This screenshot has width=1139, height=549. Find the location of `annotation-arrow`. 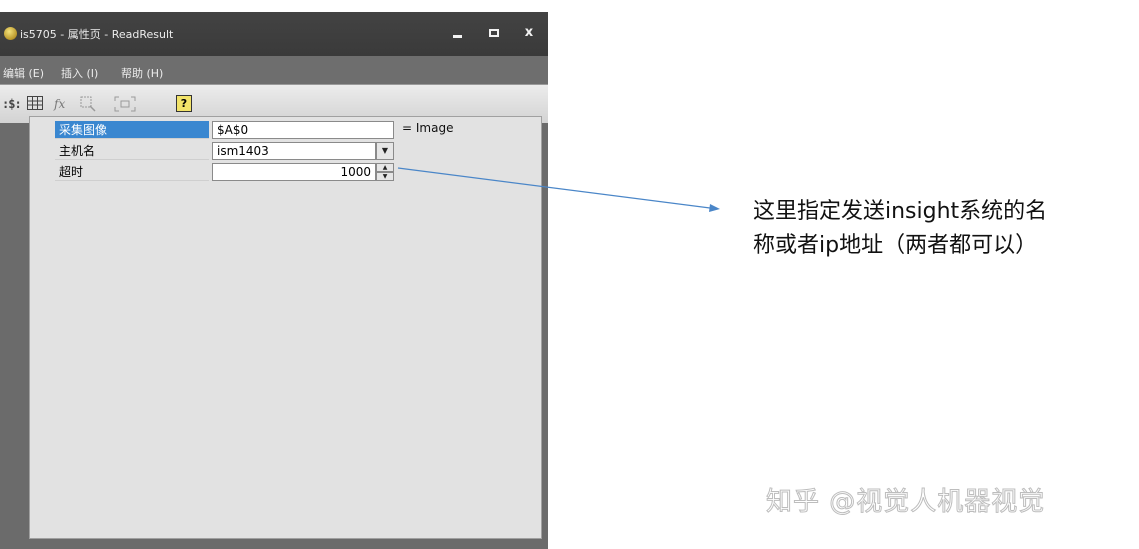

annotation-arrow is located at coordinates (558, 189).